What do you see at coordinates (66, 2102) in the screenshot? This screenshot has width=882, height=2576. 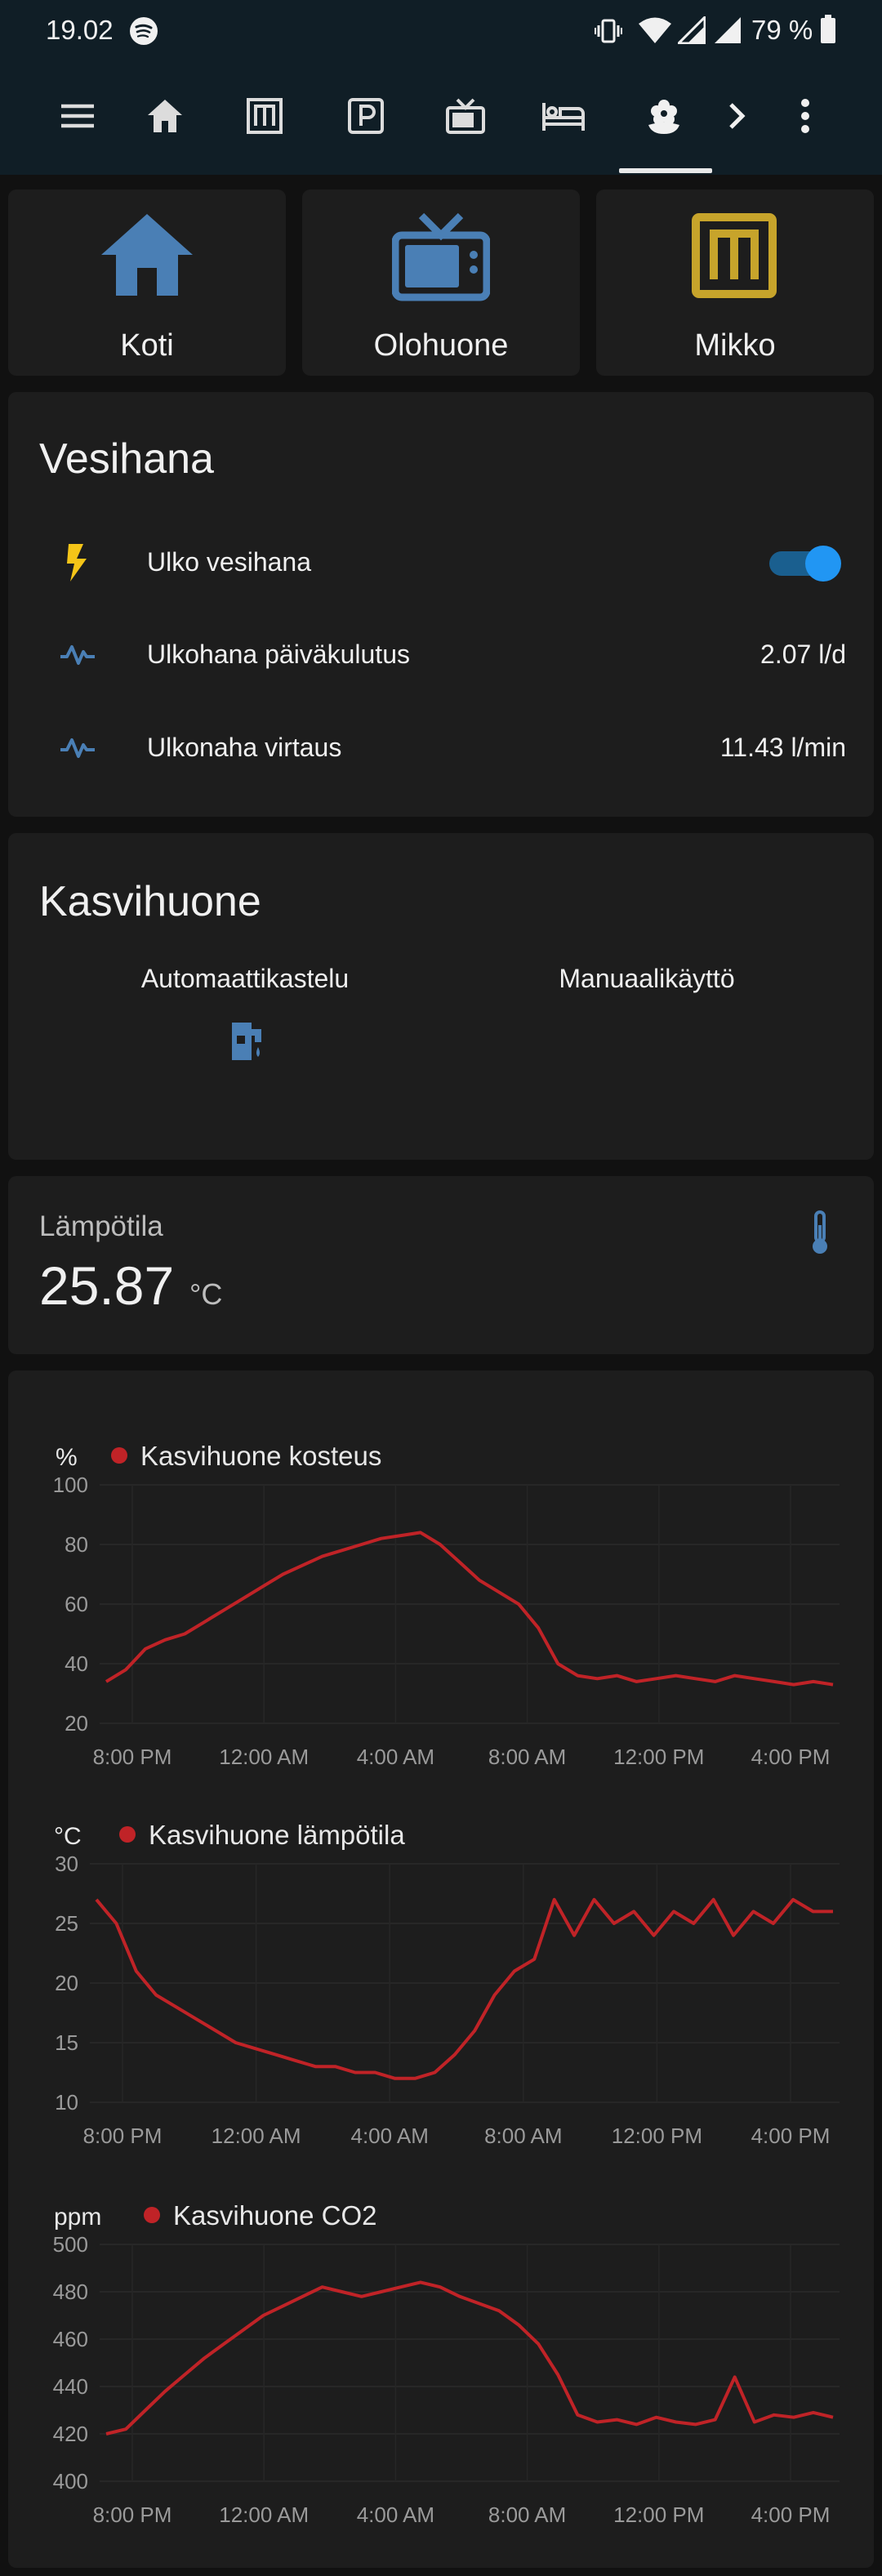 I see `y-tick-label: 10` at bounding box center [66, 2102].